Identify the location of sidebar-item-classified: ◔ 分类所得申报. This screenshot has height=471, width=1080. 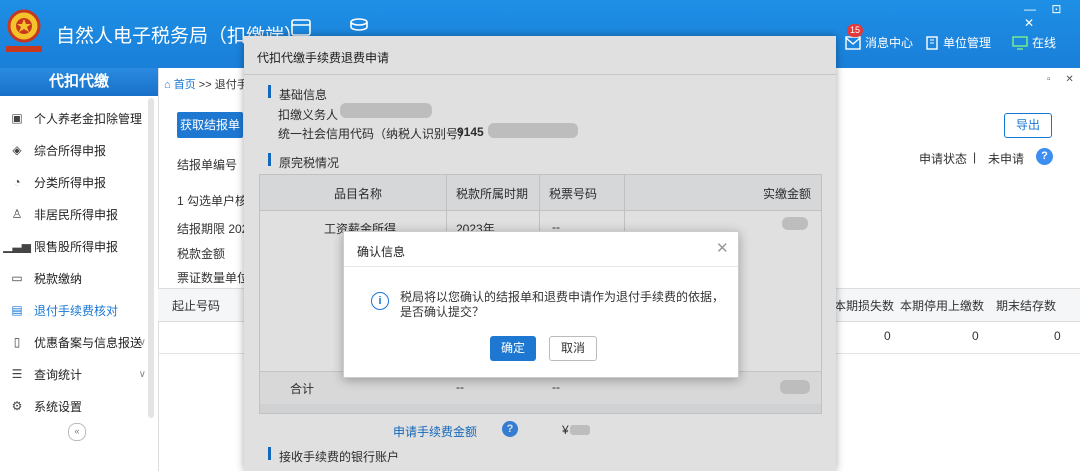
(74, 182).